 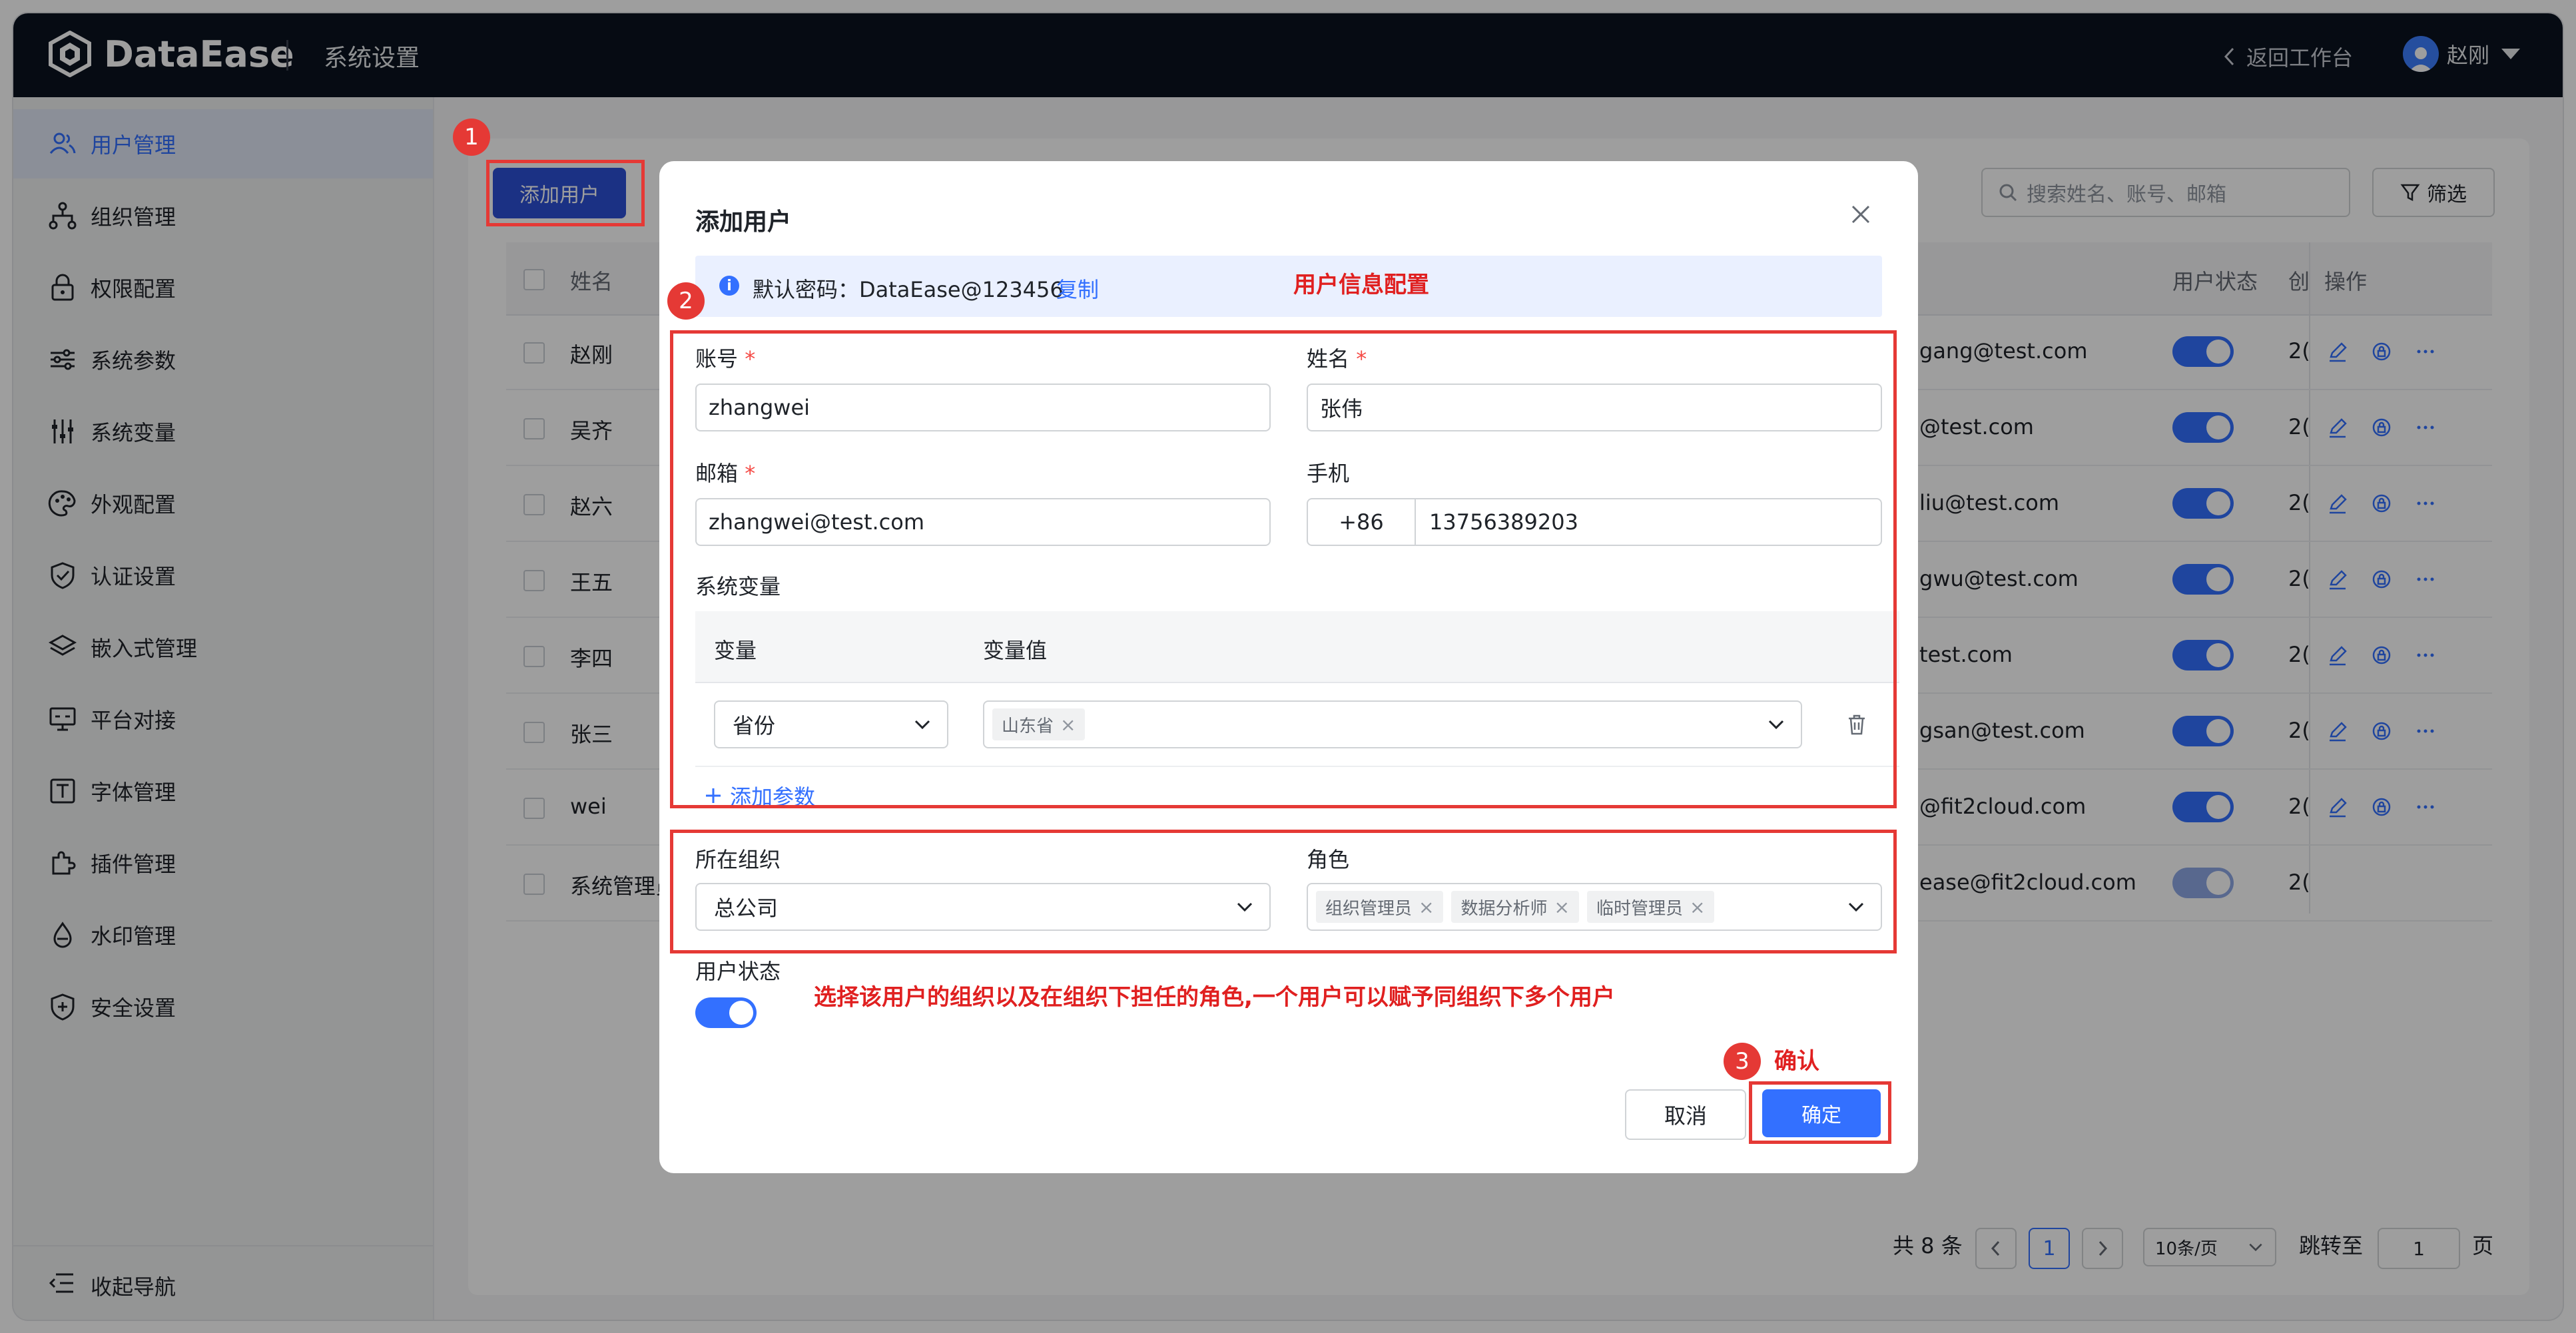 I want to click on annotation-org-role-note: 选择该用户的组织以及在组织下担任的角色,一个用户可以赋予同组织下多个用户, so click(x=1214, y=998).